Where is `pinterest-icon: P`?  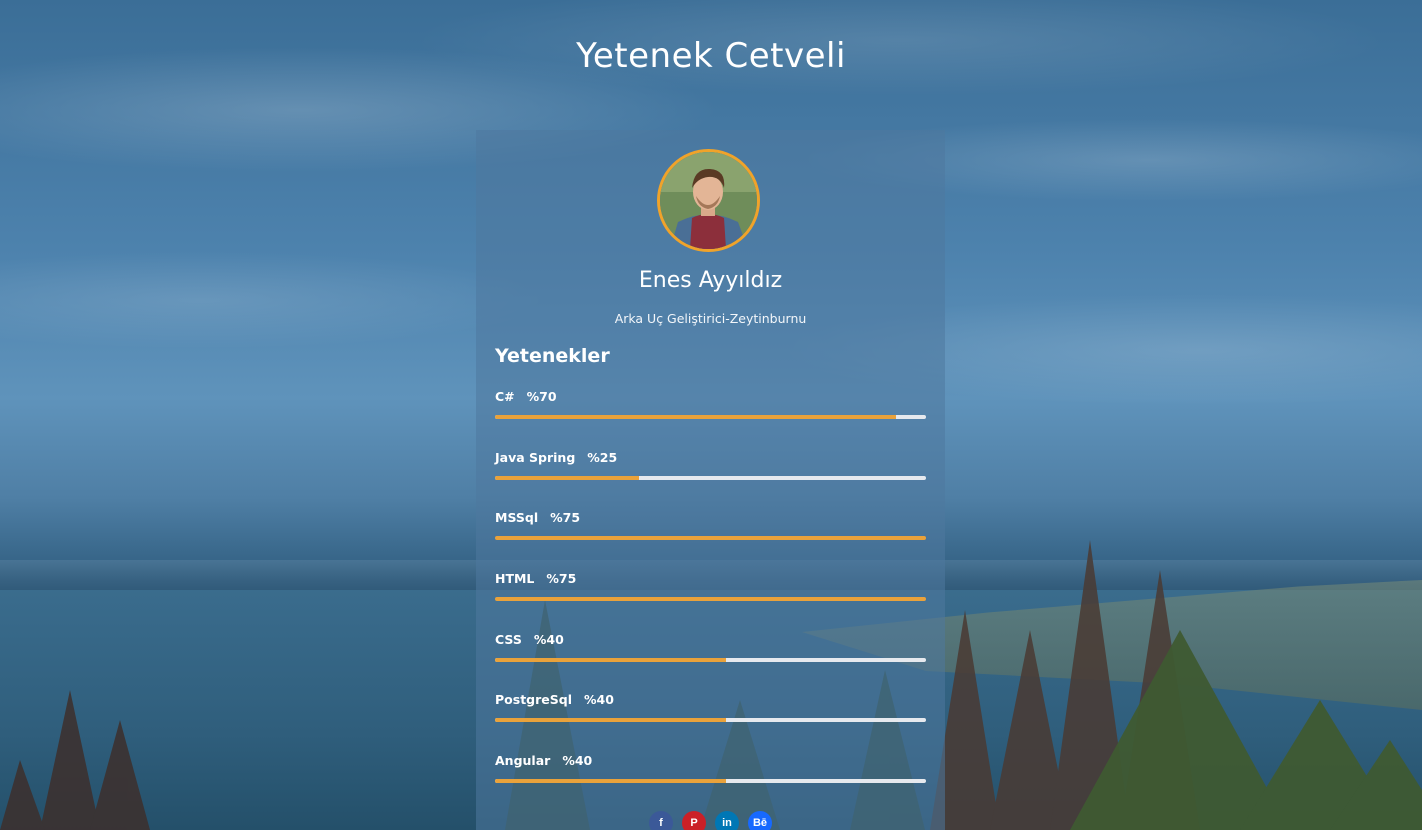
pinterest-icon: P is located at coordinates (694, 823).